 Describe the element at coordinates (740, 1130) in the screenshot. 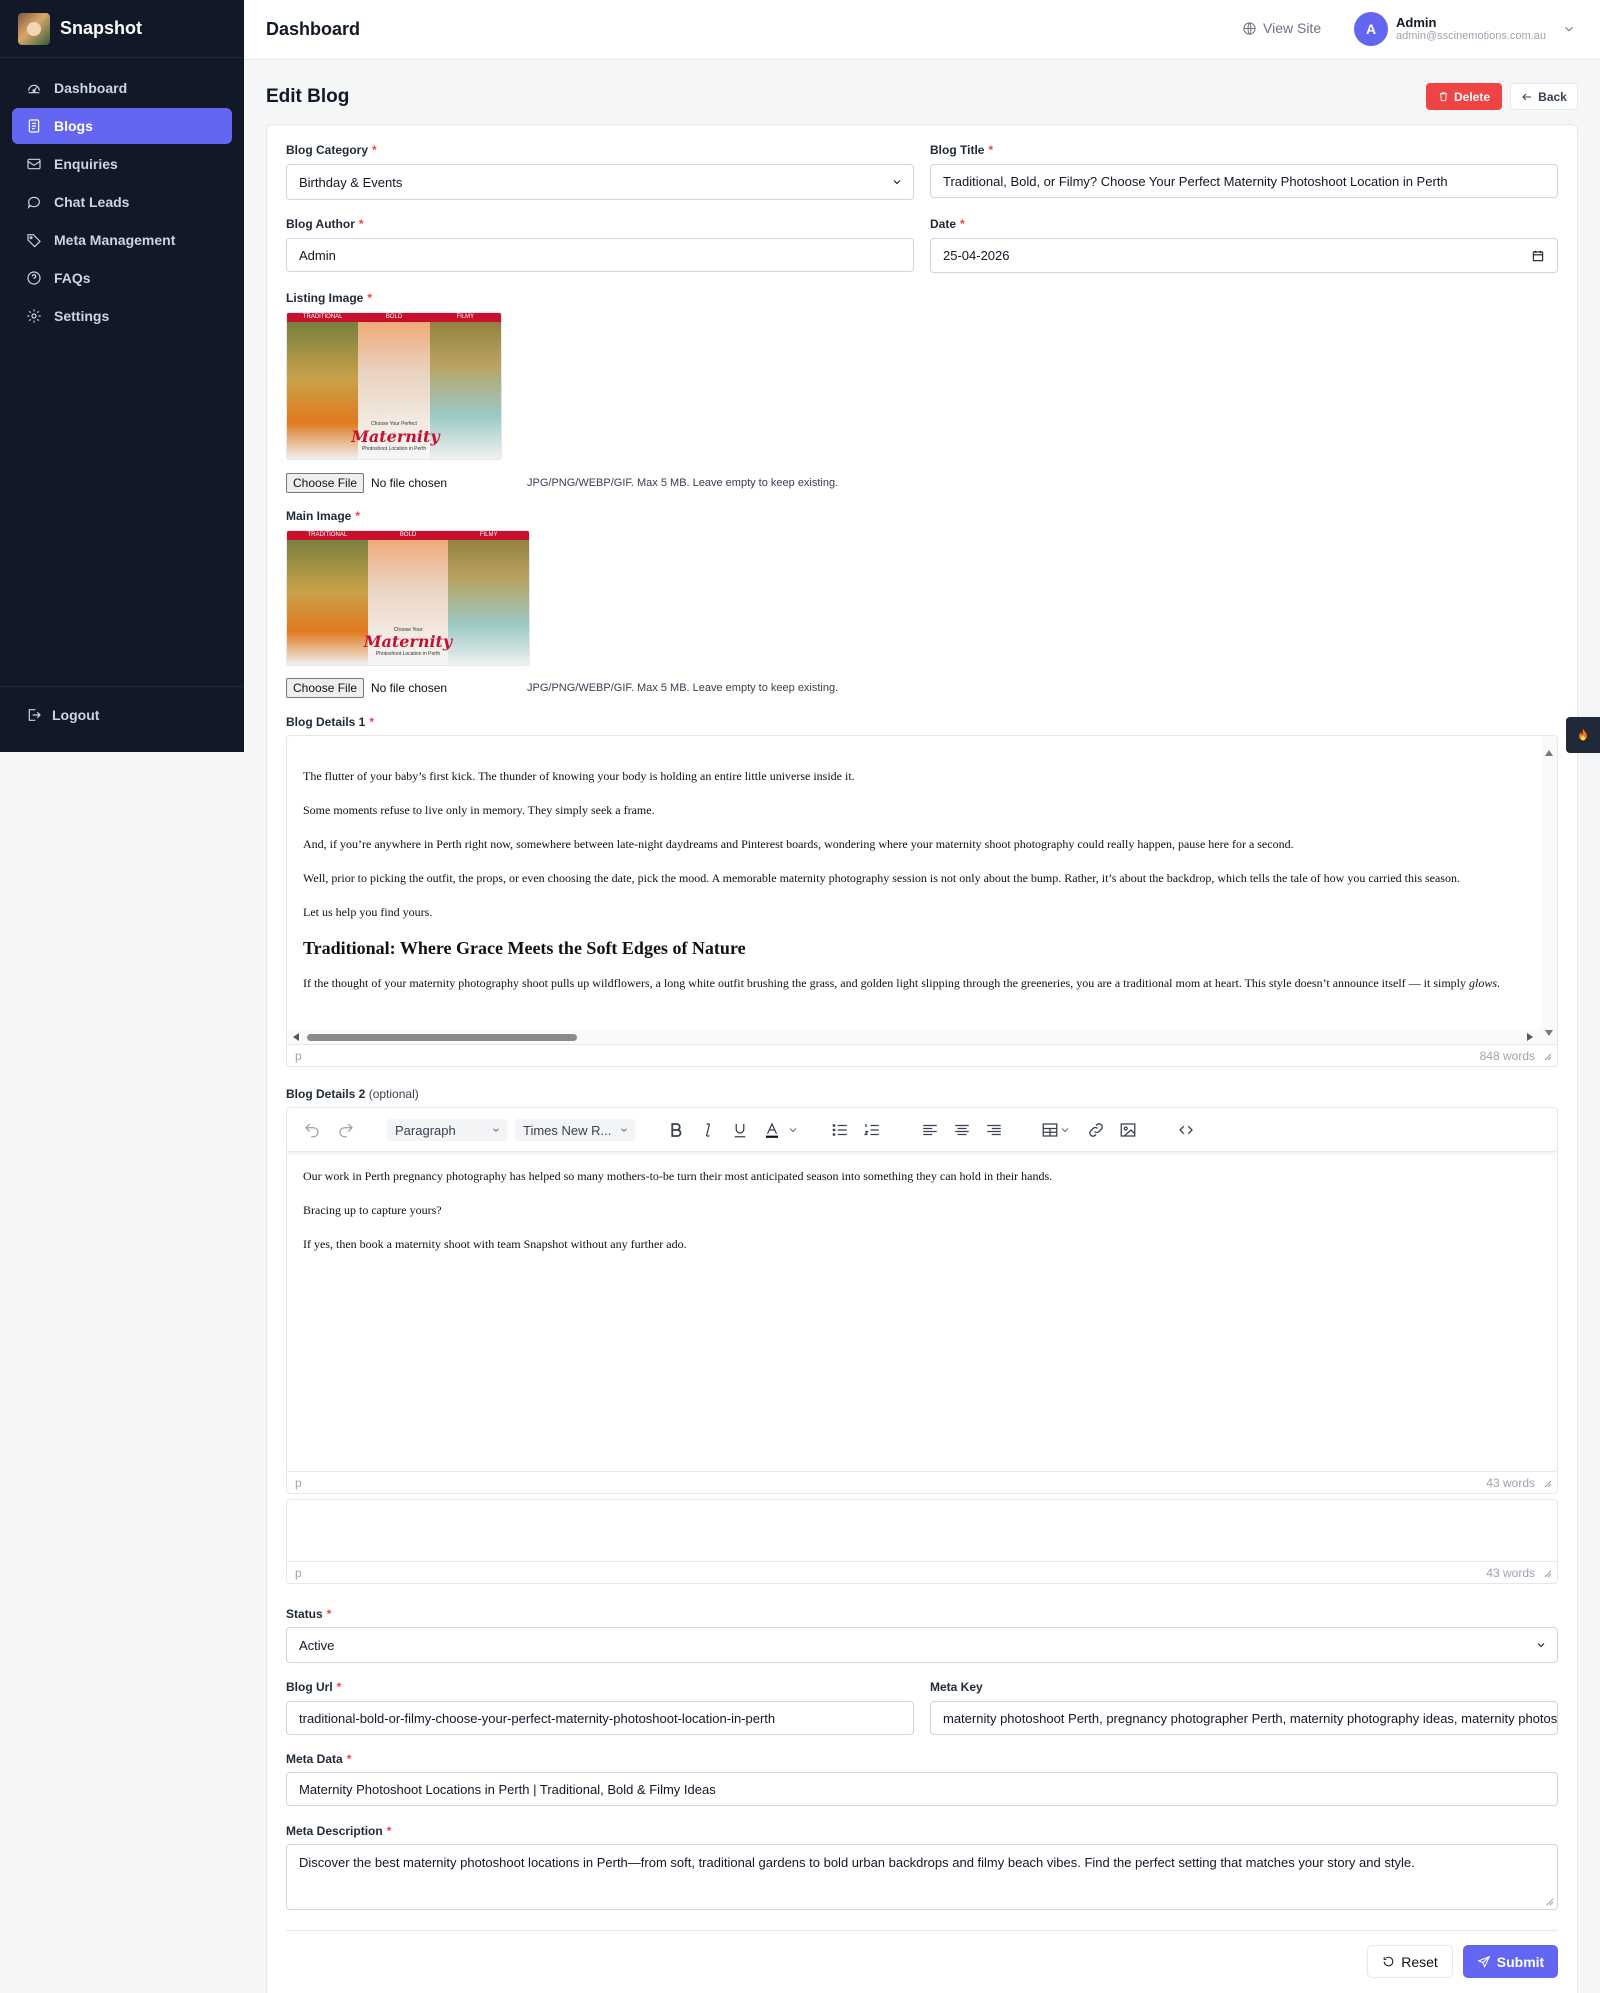

I see `underline-icon` at that location.